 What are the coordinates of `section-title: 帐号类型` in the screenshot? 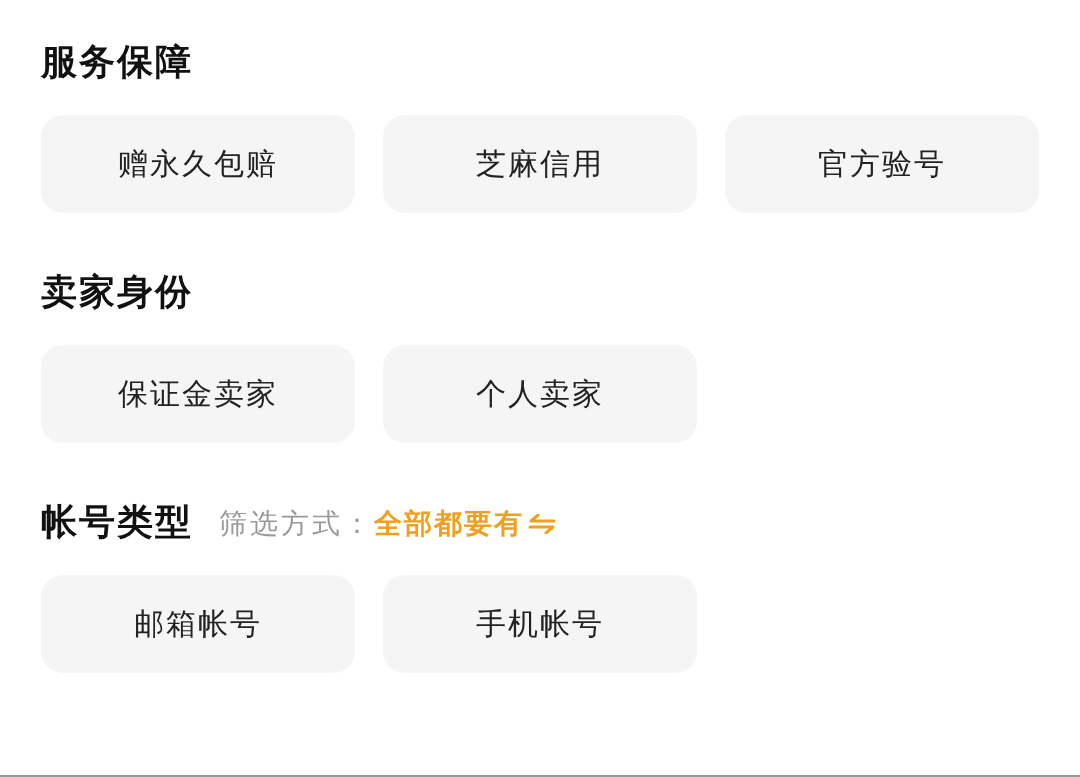 It's located at (117, 522).